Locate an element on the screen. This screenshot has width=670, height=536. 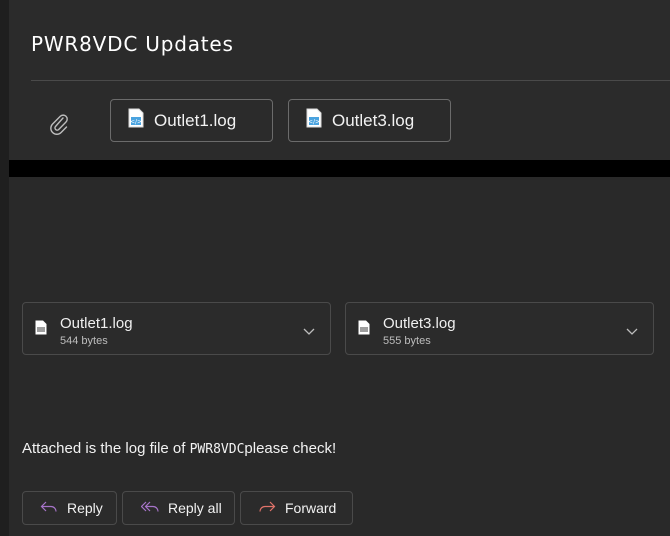
reply-icon is located at coordinates (49, 508).